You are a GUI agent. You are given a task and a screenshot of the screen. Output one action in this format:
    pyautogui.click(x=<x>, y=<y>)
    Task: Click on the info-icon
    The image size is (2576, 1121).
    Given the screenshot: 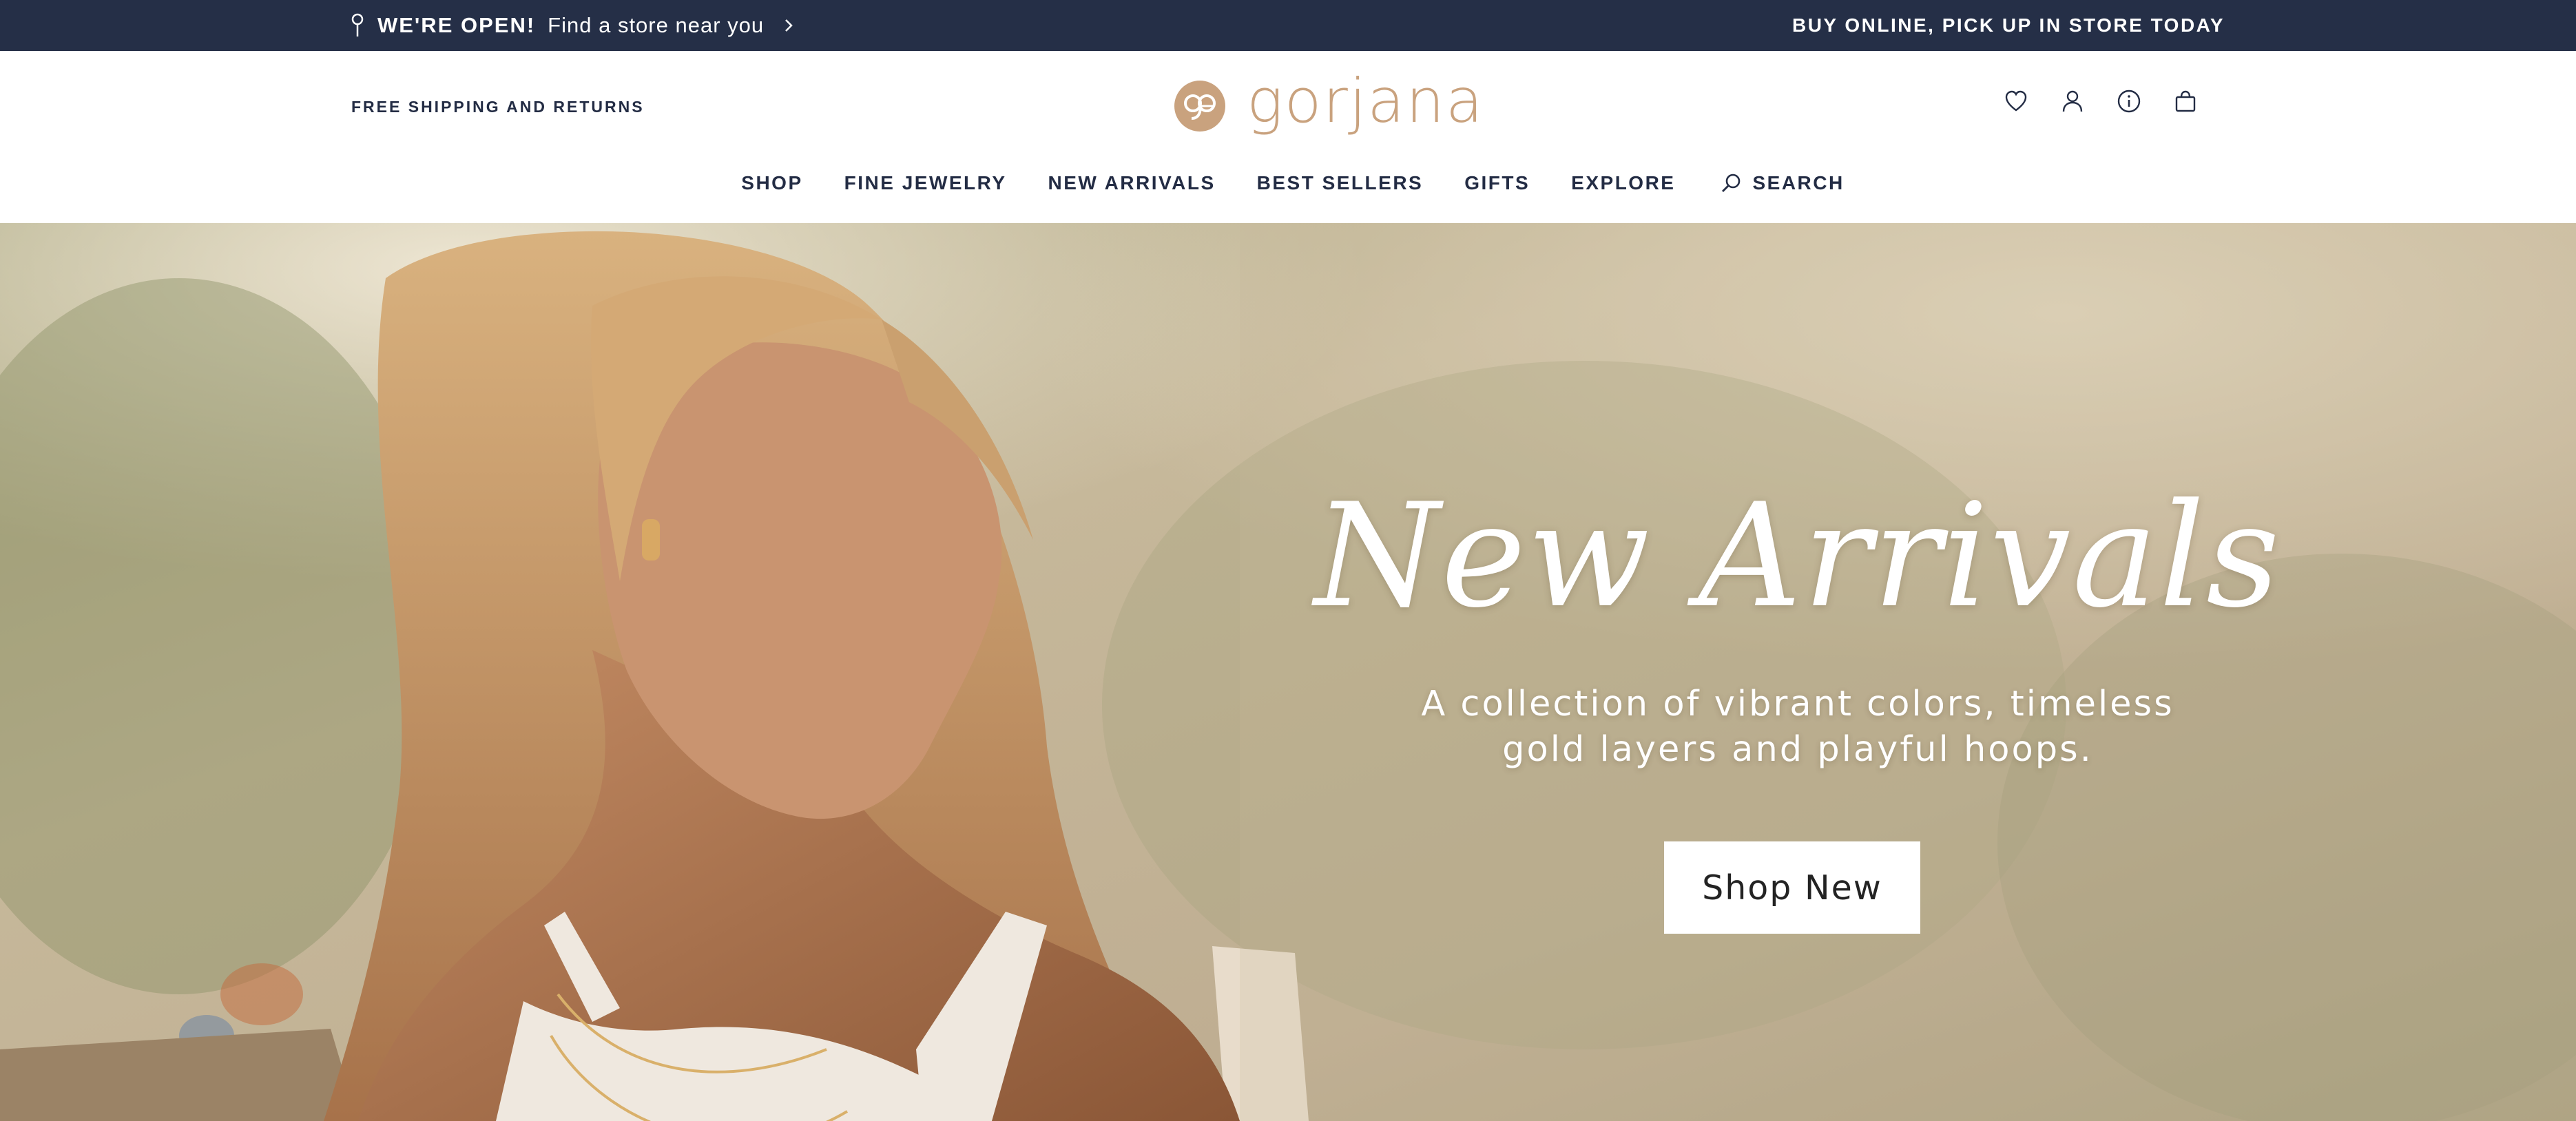 What is the action you would take?
    pyautogui.click(x=2129, y=101)
    